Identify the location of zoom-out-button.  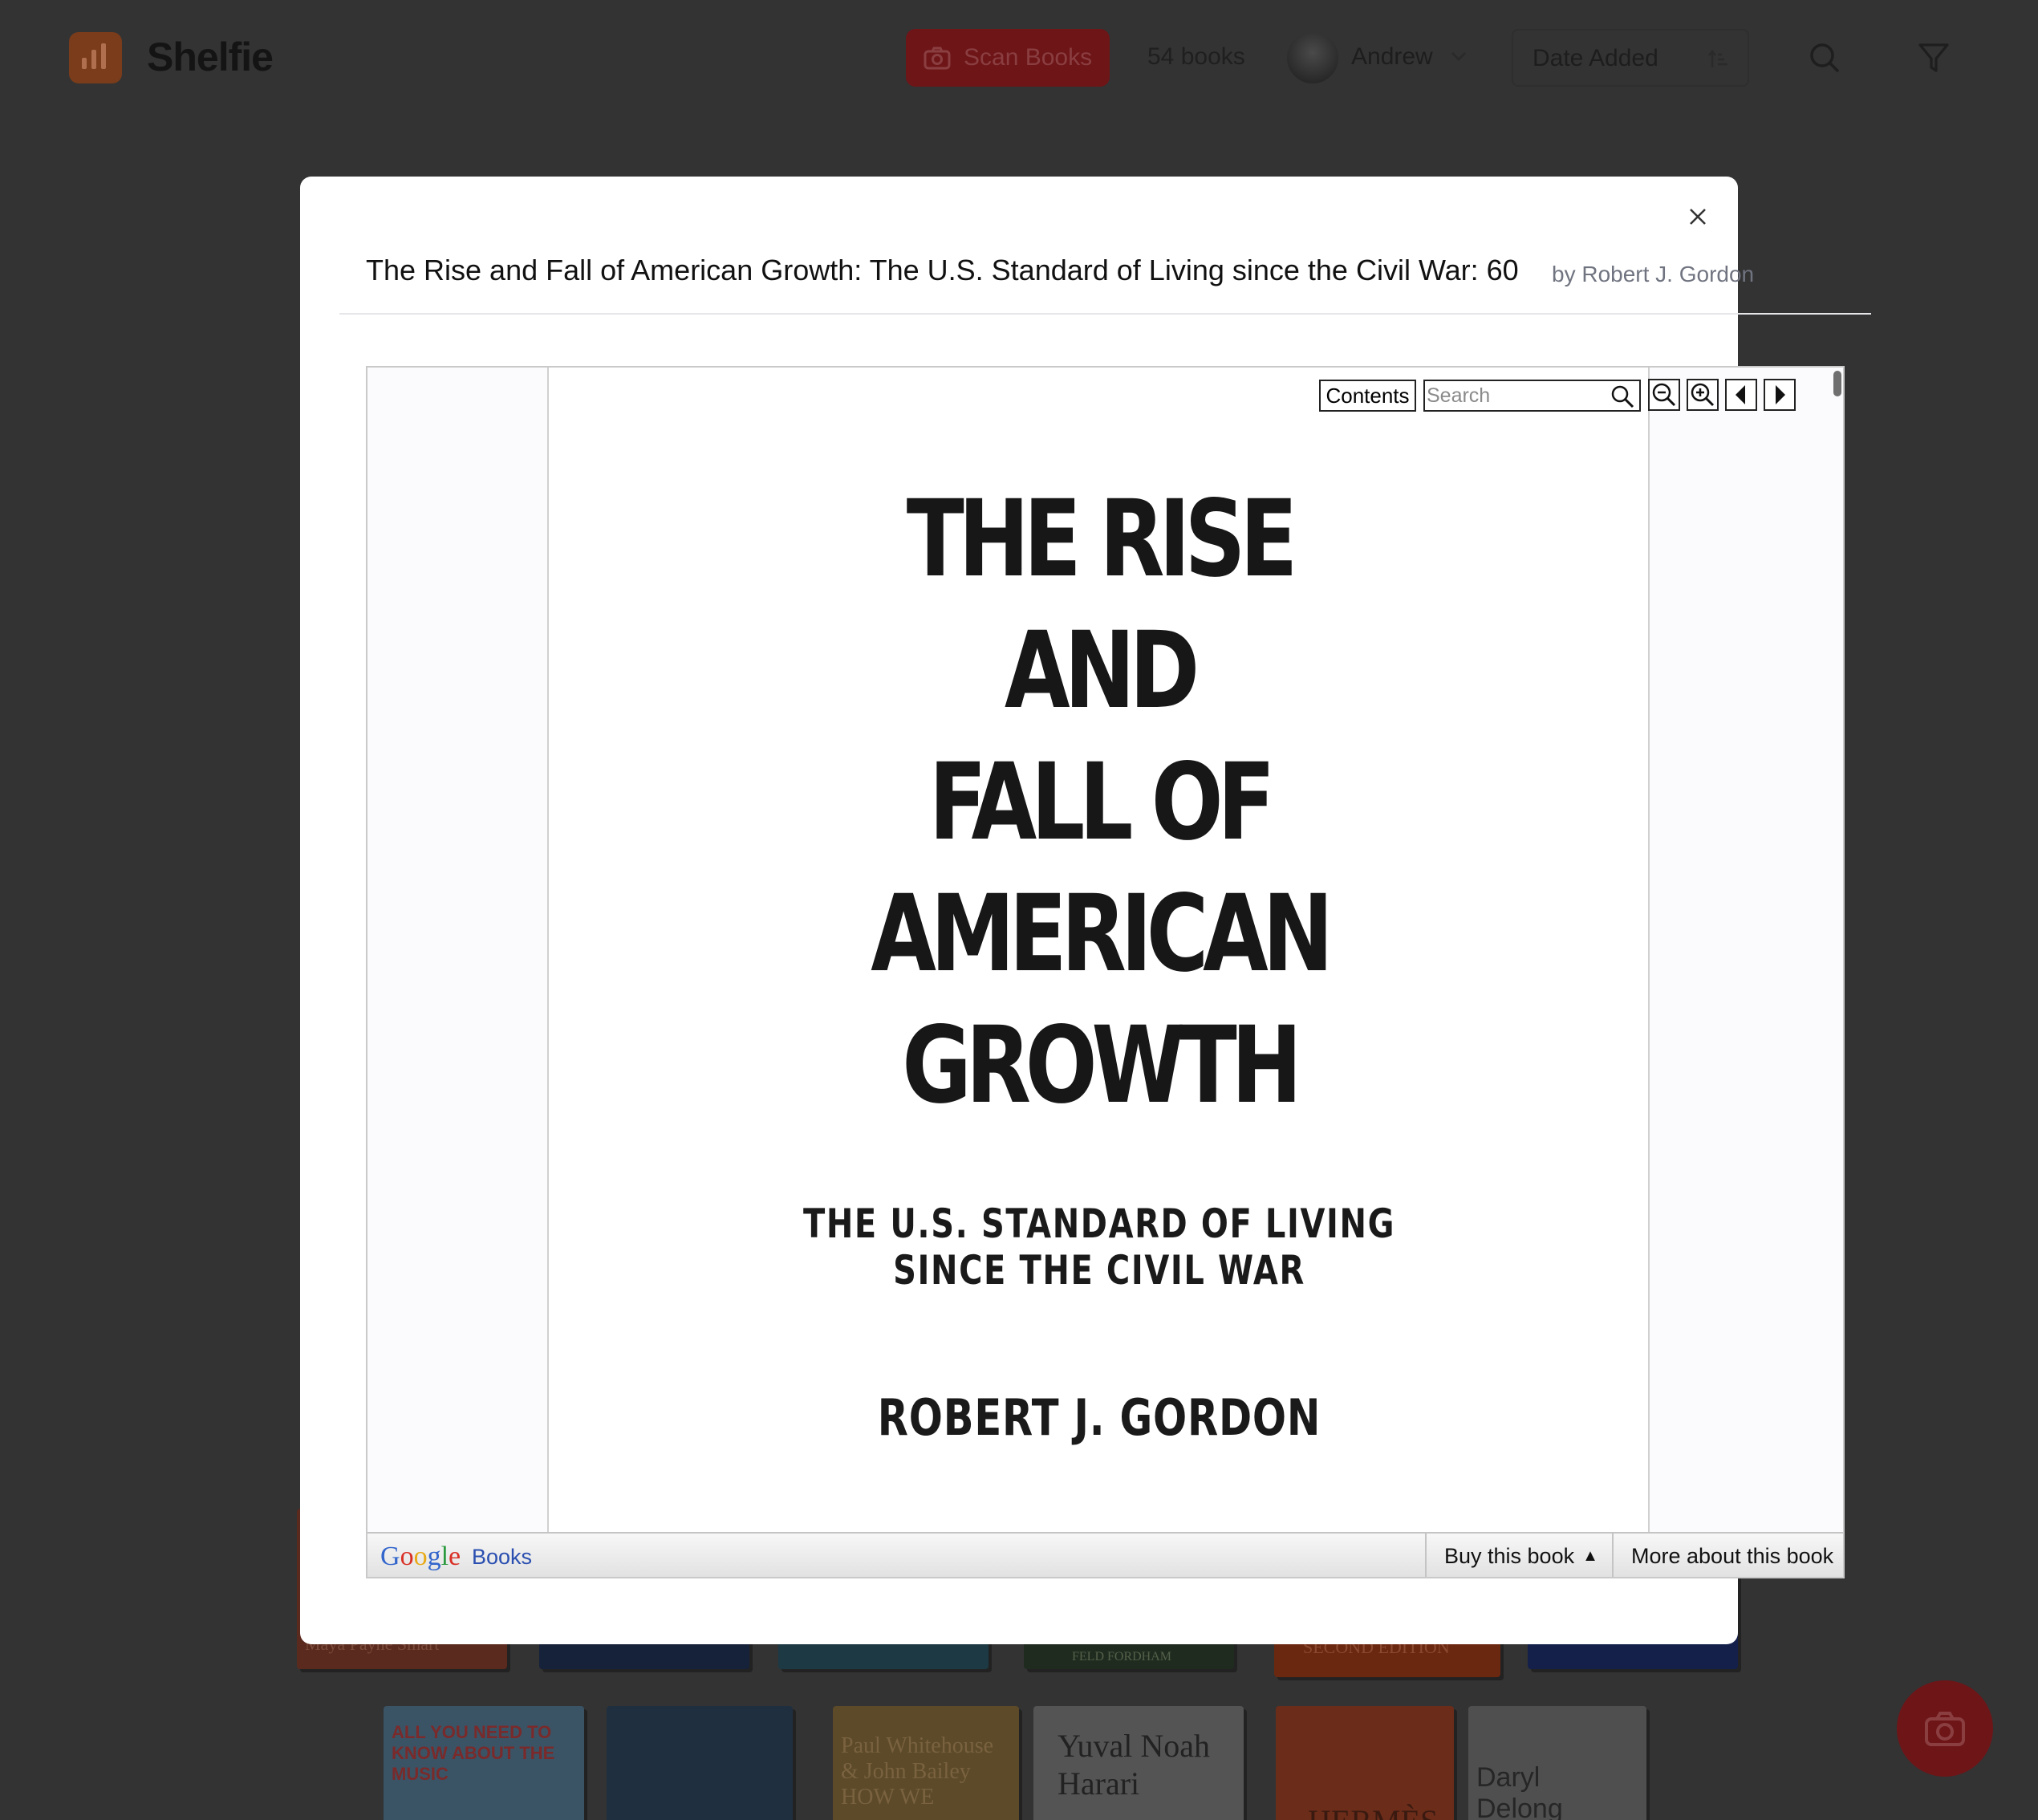
(1664, 395).